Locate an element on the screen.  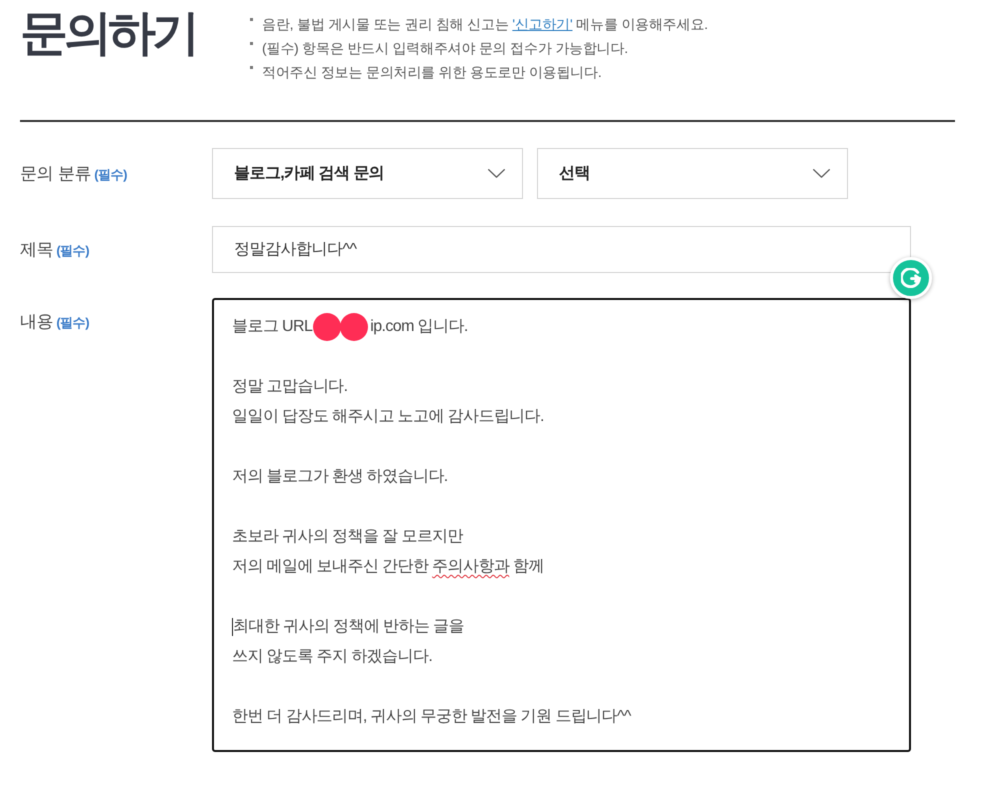
category-select: 블로그,카페 검색 문의 is located at coordinates (367, 173).